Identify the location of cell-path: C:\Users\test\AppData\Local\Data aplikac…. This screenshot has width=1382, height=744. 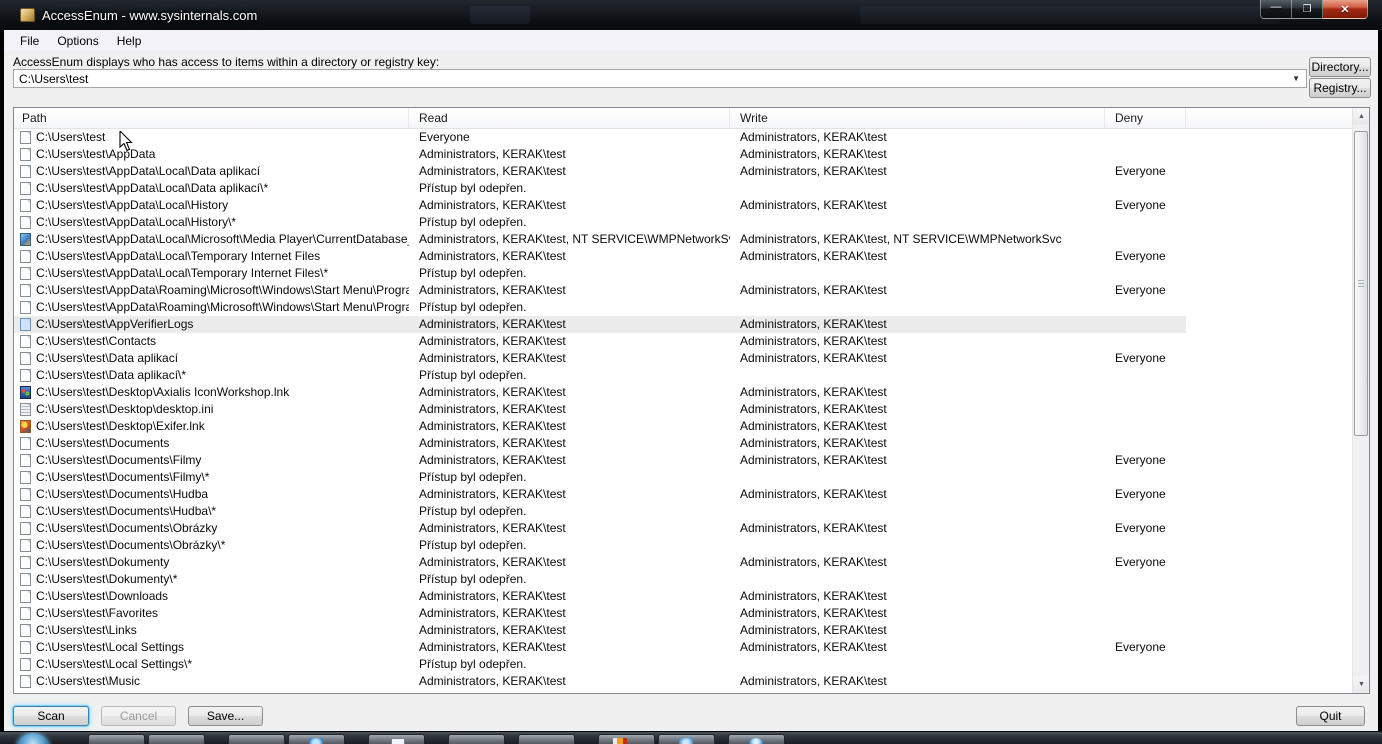
(148, 171).